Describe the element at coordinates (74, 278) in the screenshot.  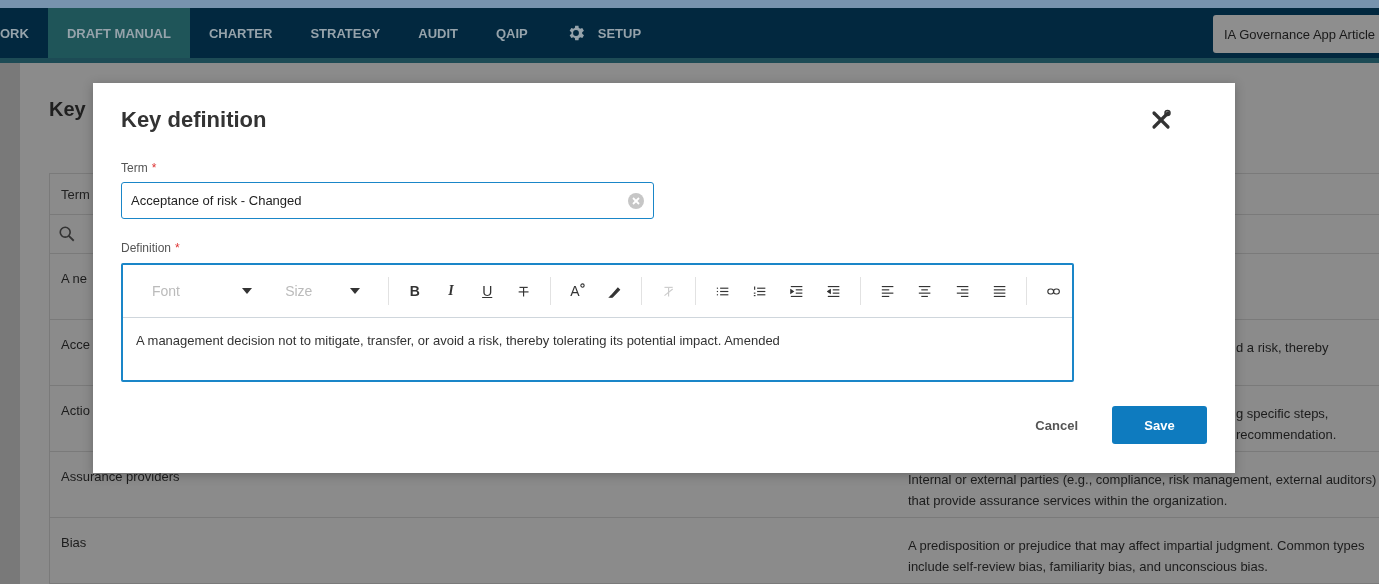
I see `table-cell: A ne` at that location.